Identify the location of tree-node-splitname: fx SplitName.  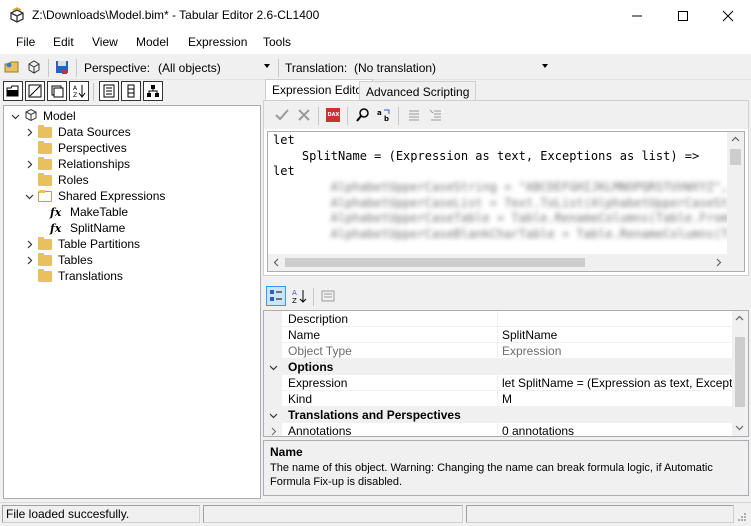
(87, 228).